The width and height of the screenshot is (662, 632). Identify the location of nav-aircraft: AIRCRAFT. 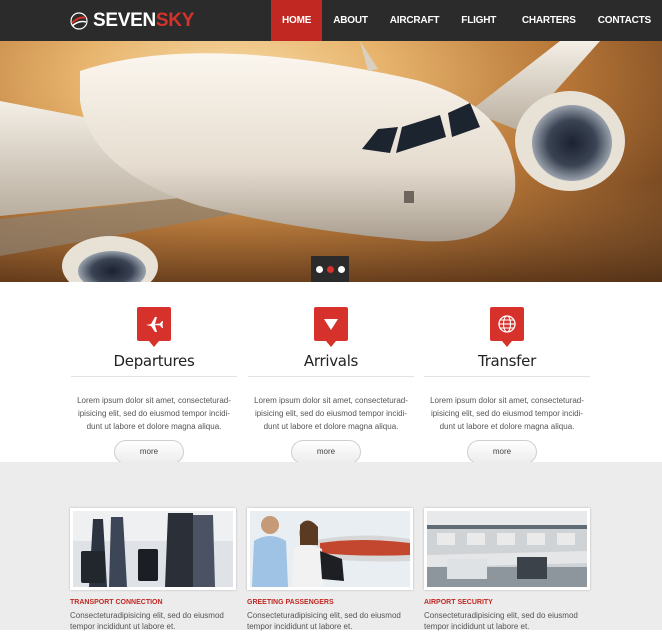
(415, 20).